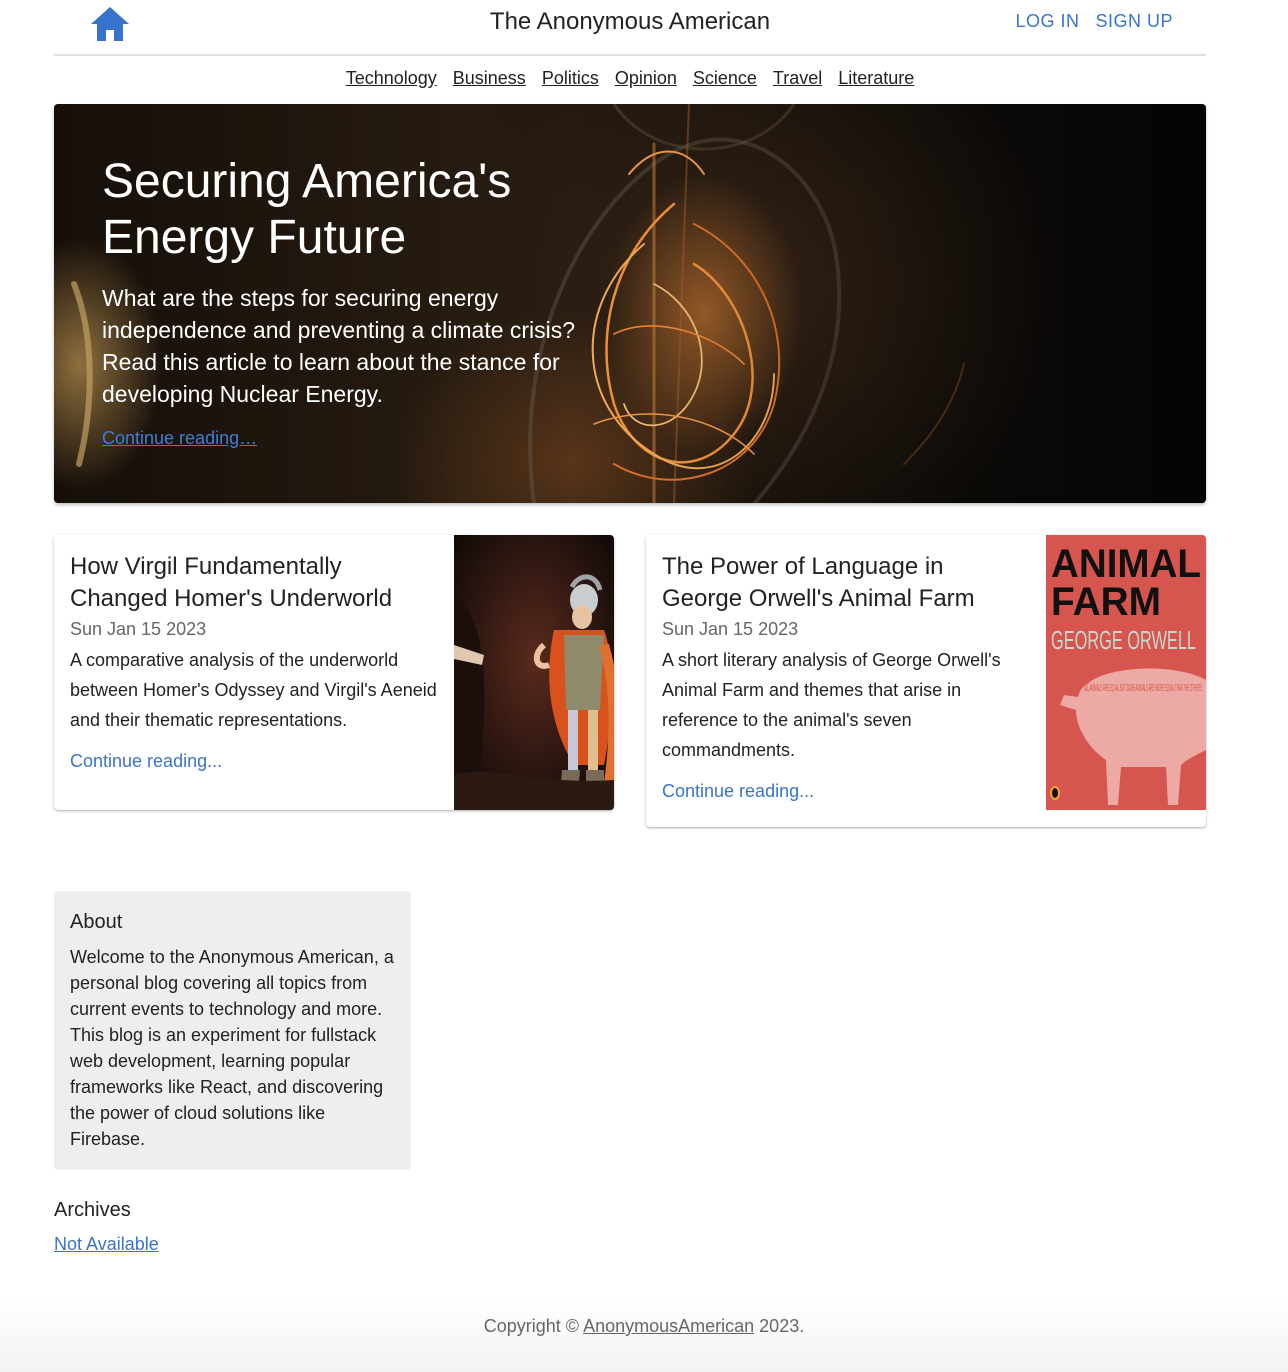  What do you see at coordinates (630, 28) in the screenshot?
I see `site-header: The Anonymous American LOG IN SIGN UP` at bounding box center [630, 28].